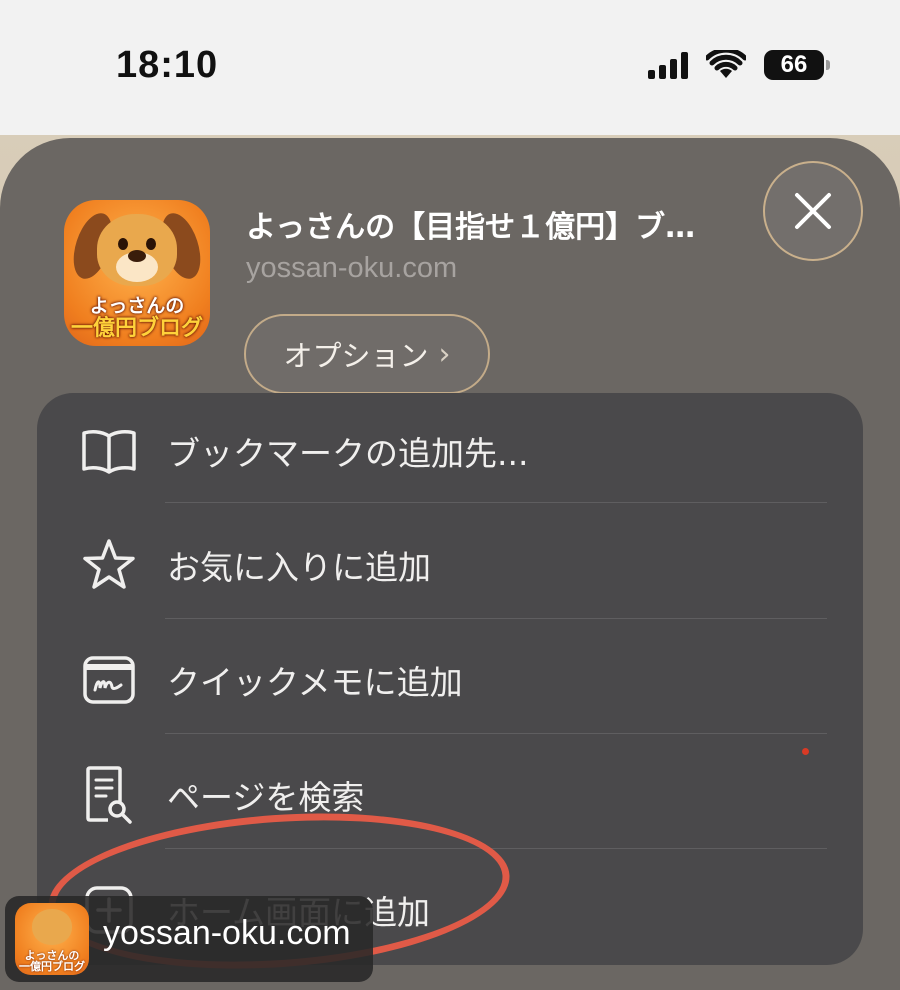 This screenshot has height=990, width=900. I want to click on indicator-dot, so click(805, 751).